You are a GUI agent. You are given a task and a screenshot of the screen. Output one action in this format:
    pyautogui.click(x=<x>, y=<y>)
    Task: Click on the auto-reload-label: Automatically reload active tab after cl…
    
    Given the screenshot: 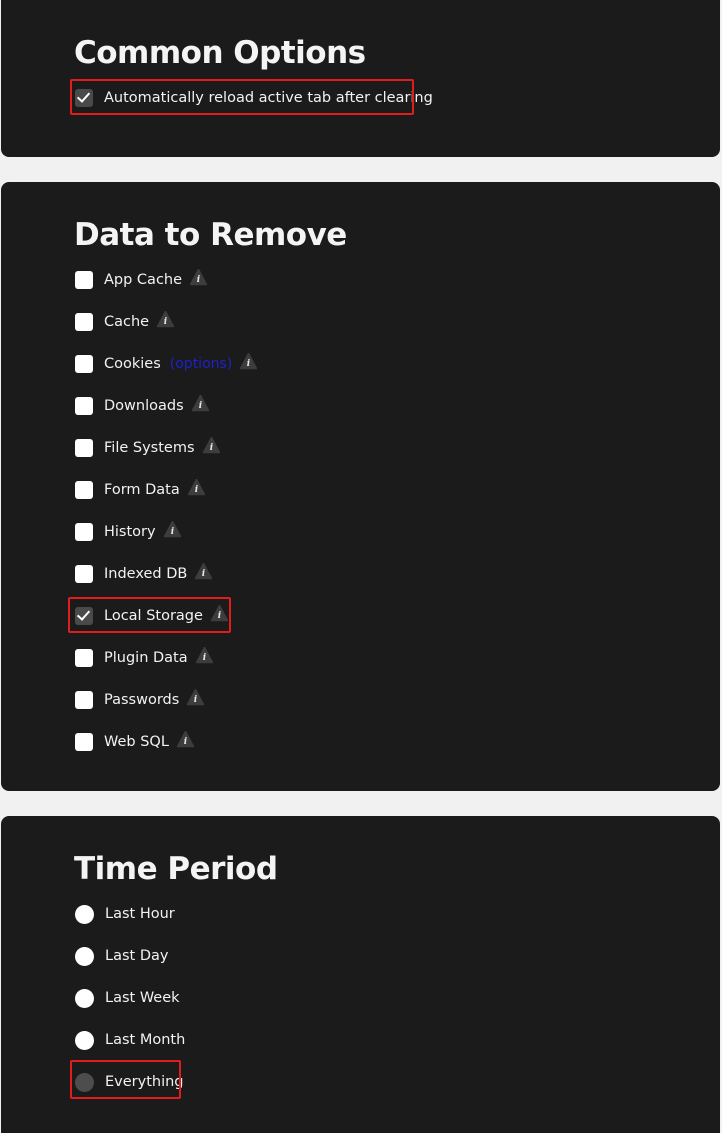 What is the action you would take?
    pyautogui.click(x=268, y=98)
    